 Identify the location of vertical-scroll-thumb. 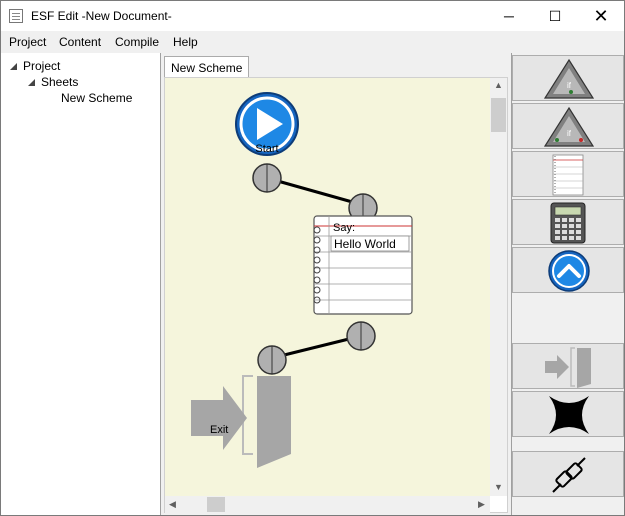
(498, 115).